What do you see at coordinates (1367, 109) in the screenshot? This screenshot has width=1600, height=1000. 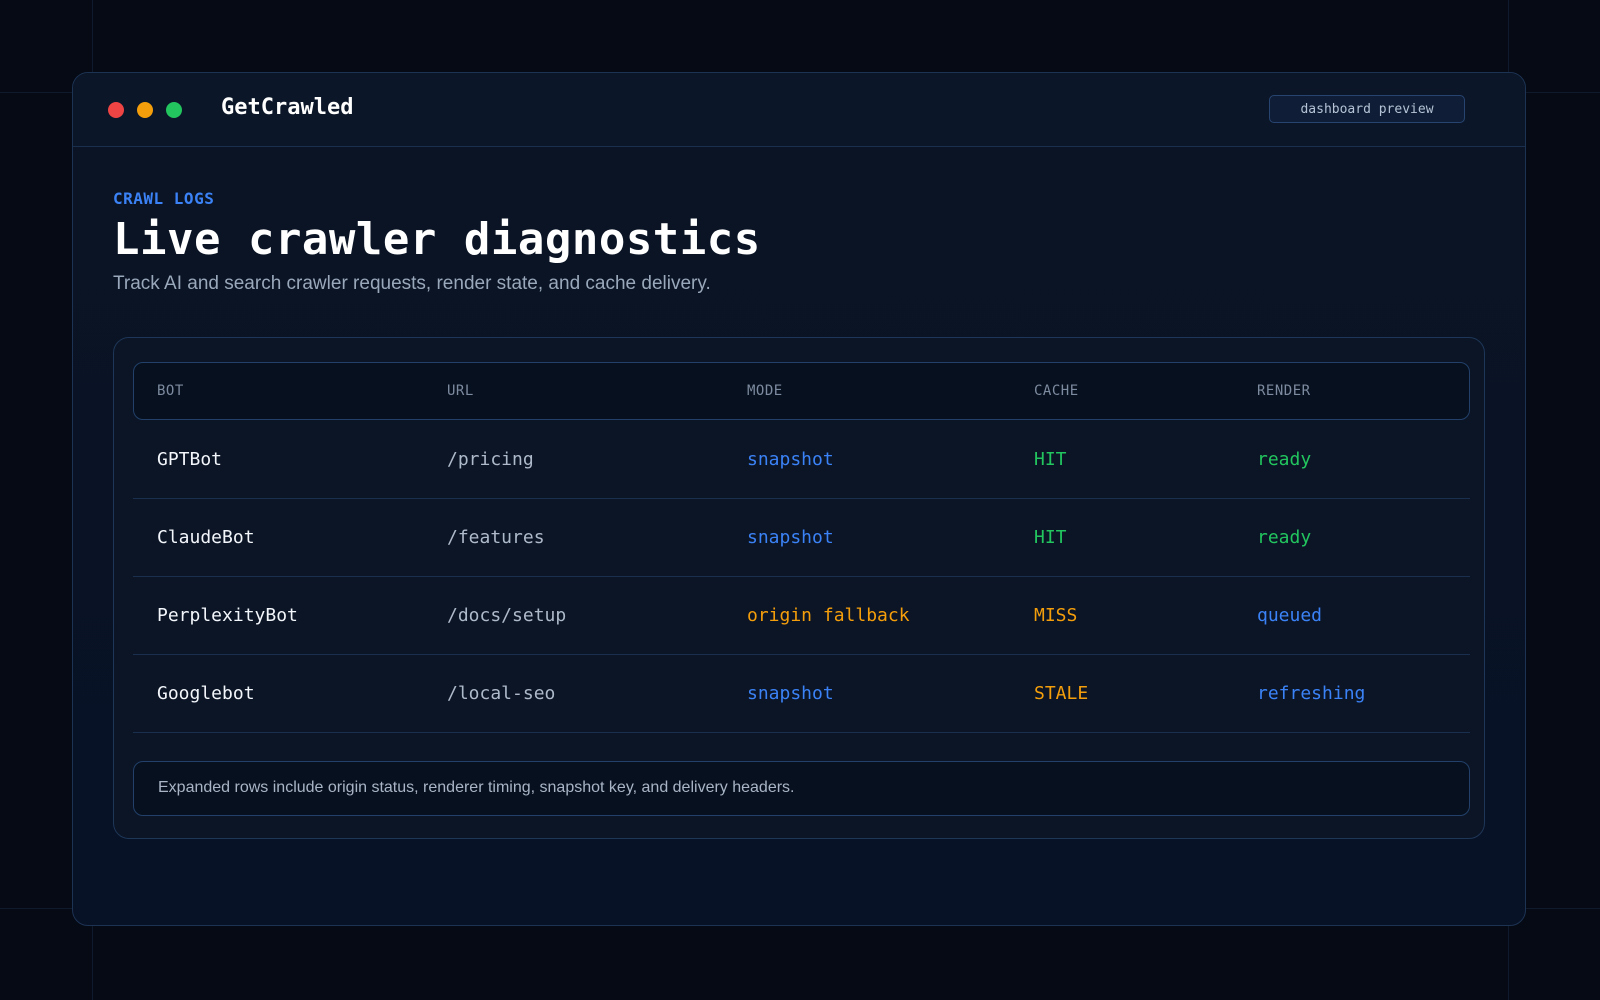 I see `dashboard-preview-badge: dashboard preview` at bounding box center [1367, 109].